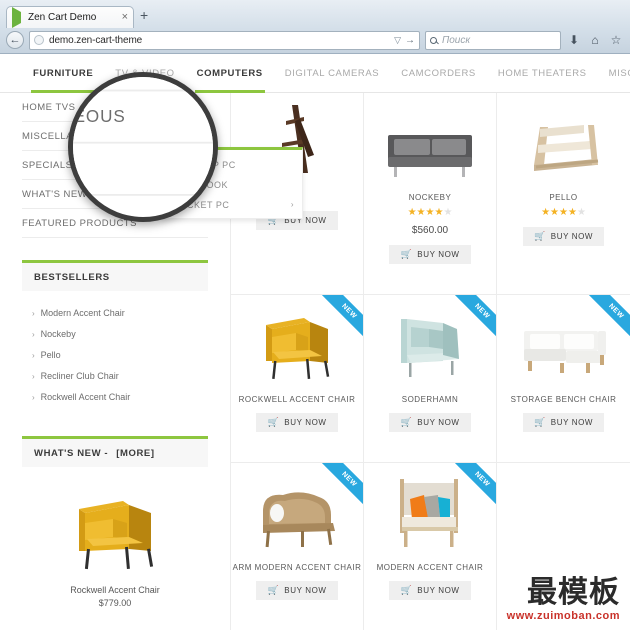 The image size is (630, 630). Describe the element at coordinates (493, 40) in the screenshot. I see `search-input: Поиск` at that location.